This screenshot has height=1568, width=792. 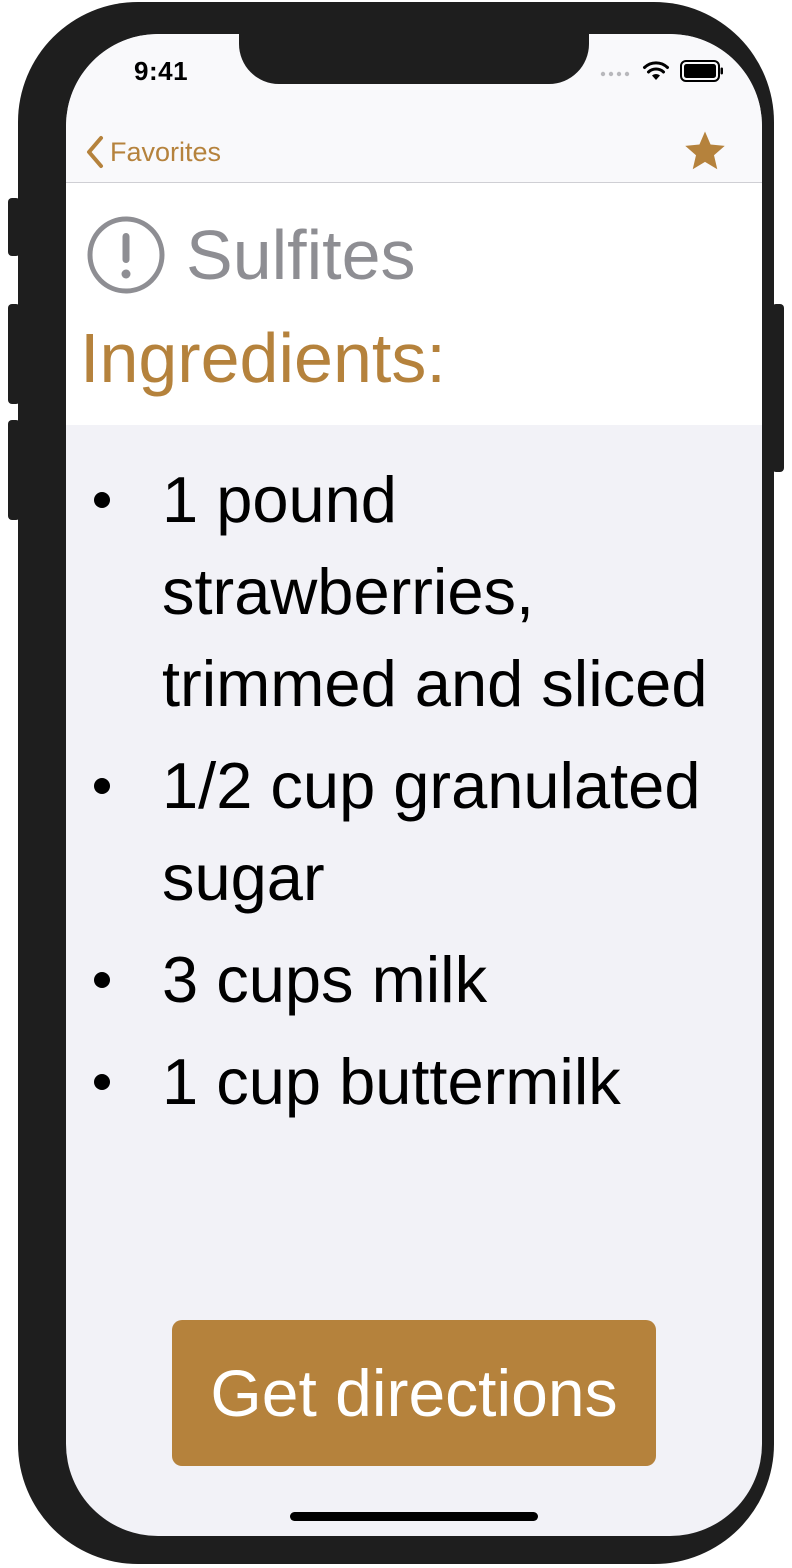 What do you see at coordinates (705, 151) in the screenshot?
I see `star-icon` at bounding box center [705, 151].